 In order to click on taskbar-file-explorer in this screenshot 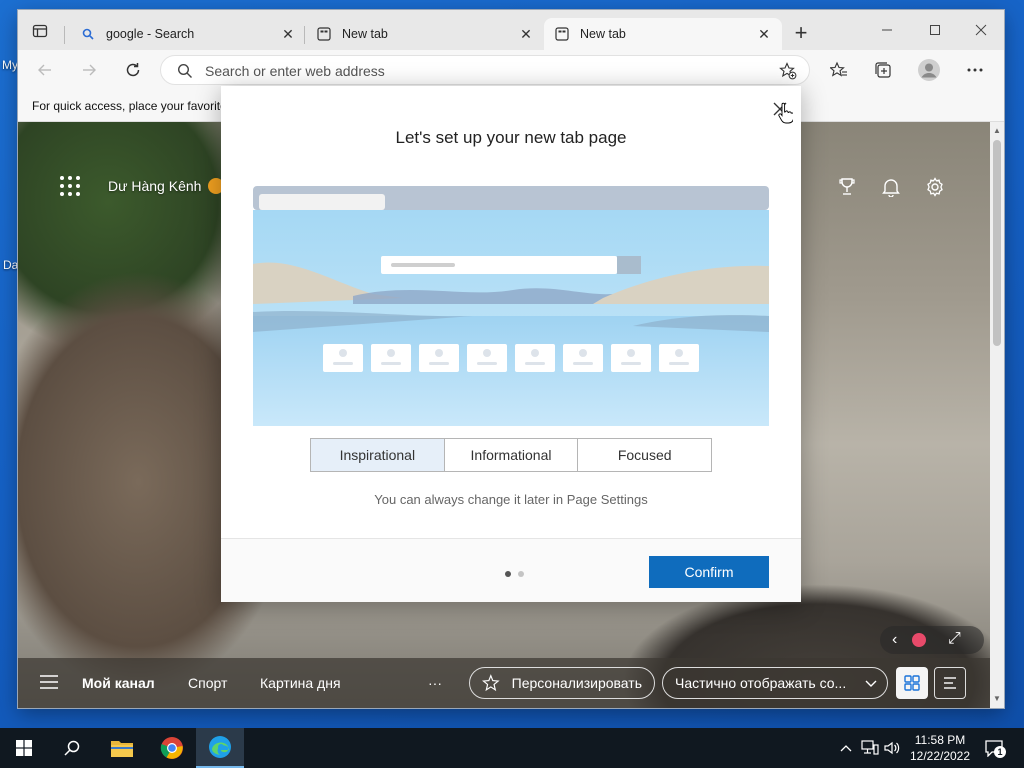, I will do `click(122, 748)`.